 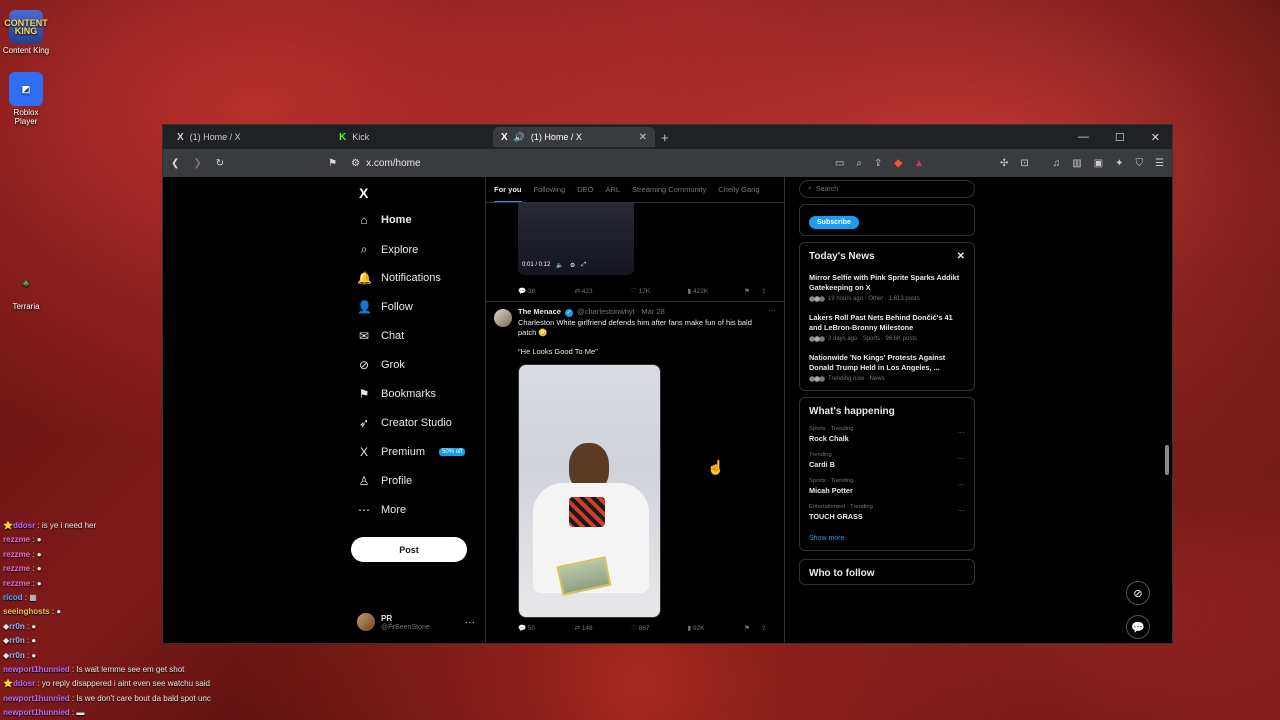 What do you see at coordinates (1120, 137) in the screenshot?
I see `maximize-button: ☐` at bounding box center [1120, 137].